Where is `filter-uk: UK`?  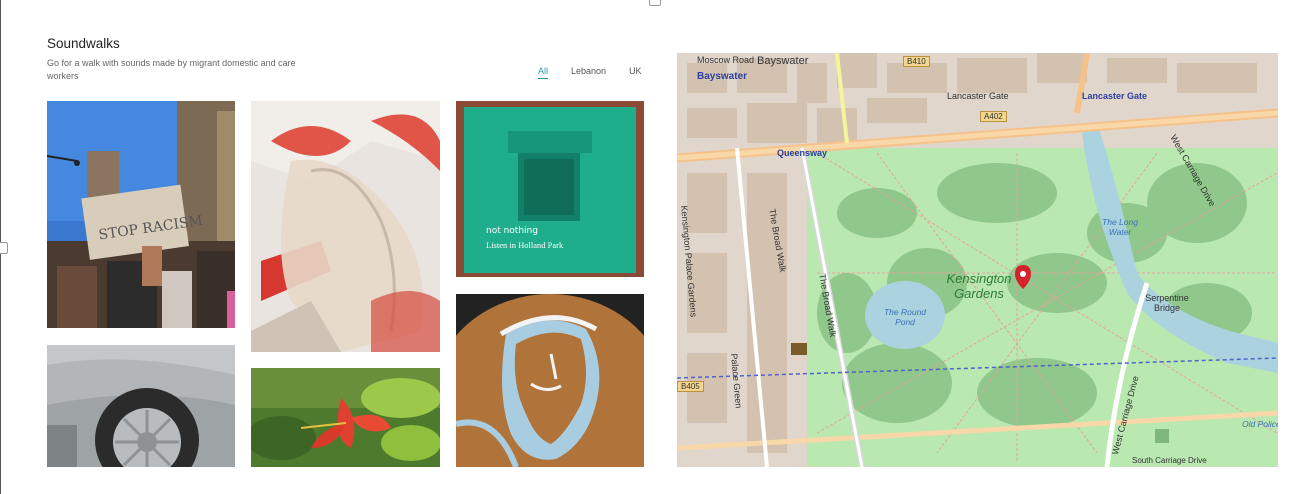
filter-uk: UK is located at coordinates (635, 72).